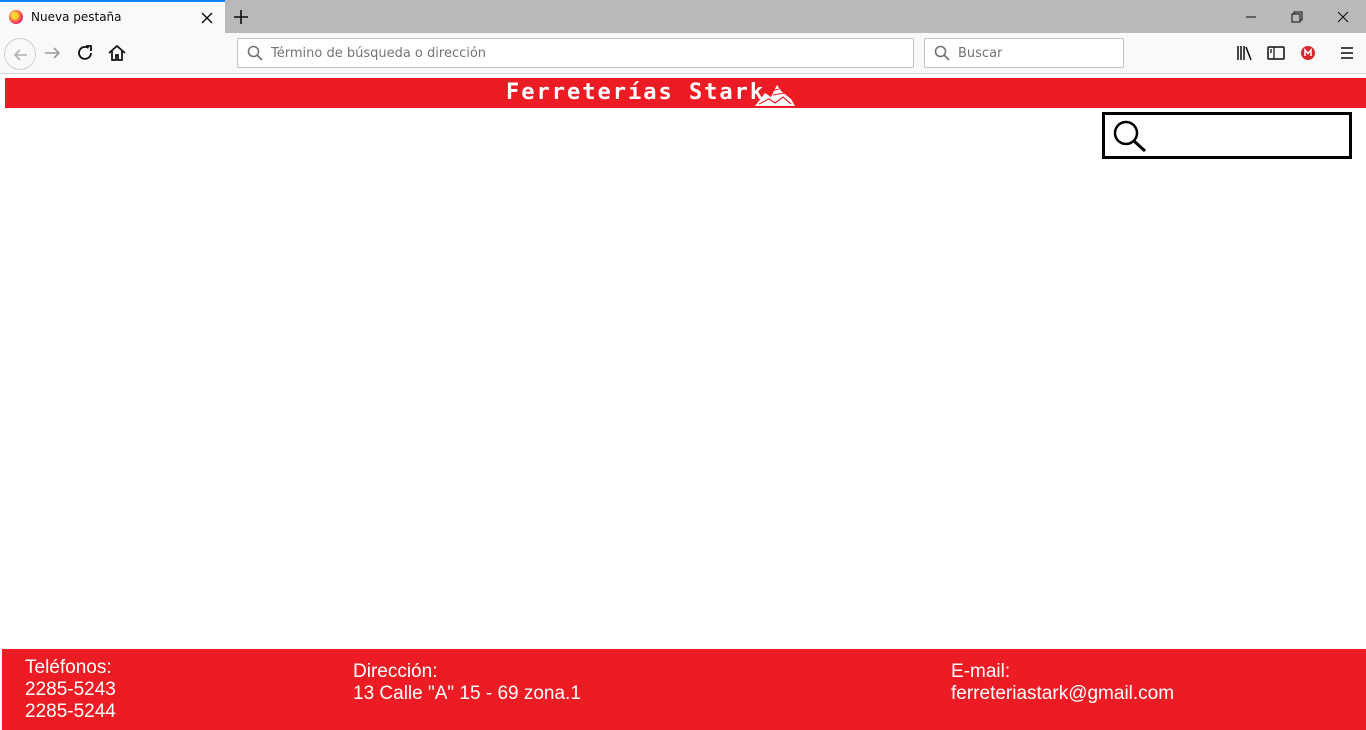 This screenshot has width=1366, height=730. I want to click on reload-icon, so click(85, 53).